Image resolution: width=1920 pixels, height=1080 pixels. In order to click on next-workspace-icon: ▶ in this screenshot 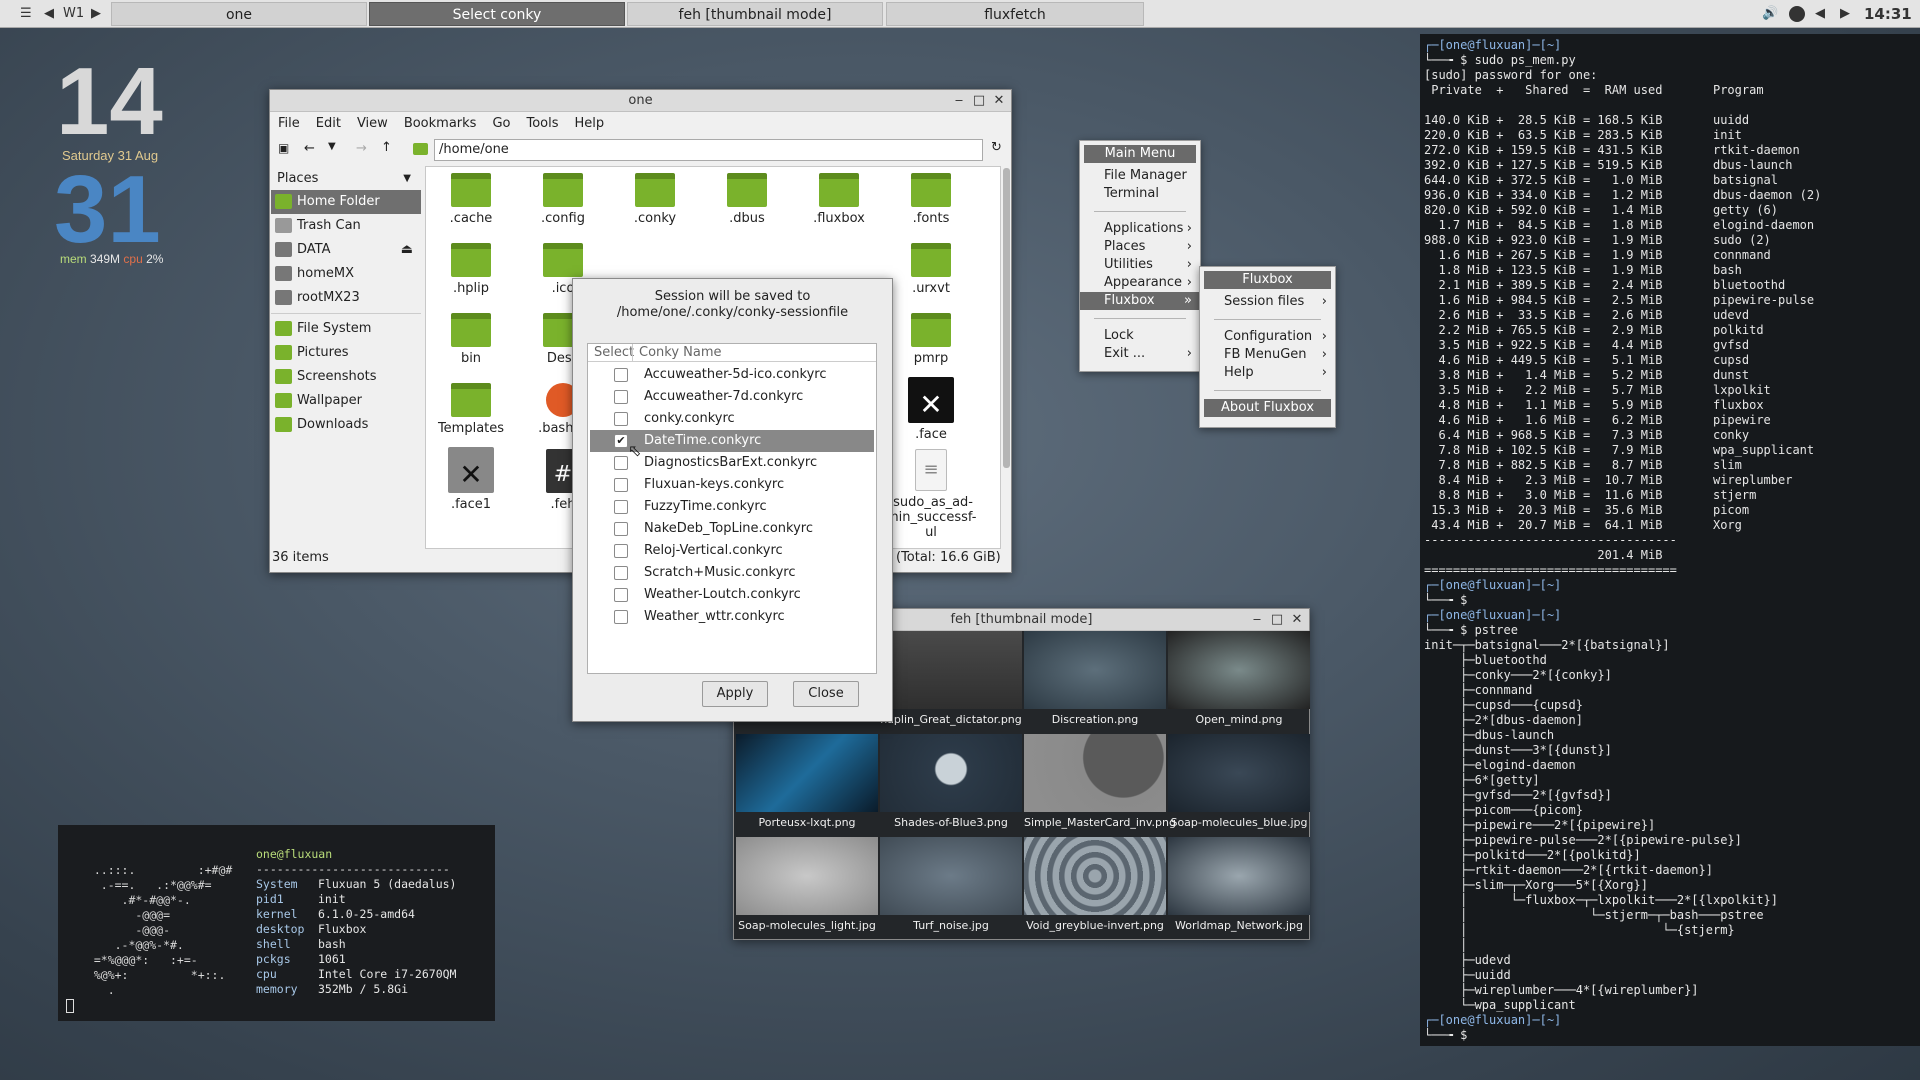, I will do `click(96, 14)`.